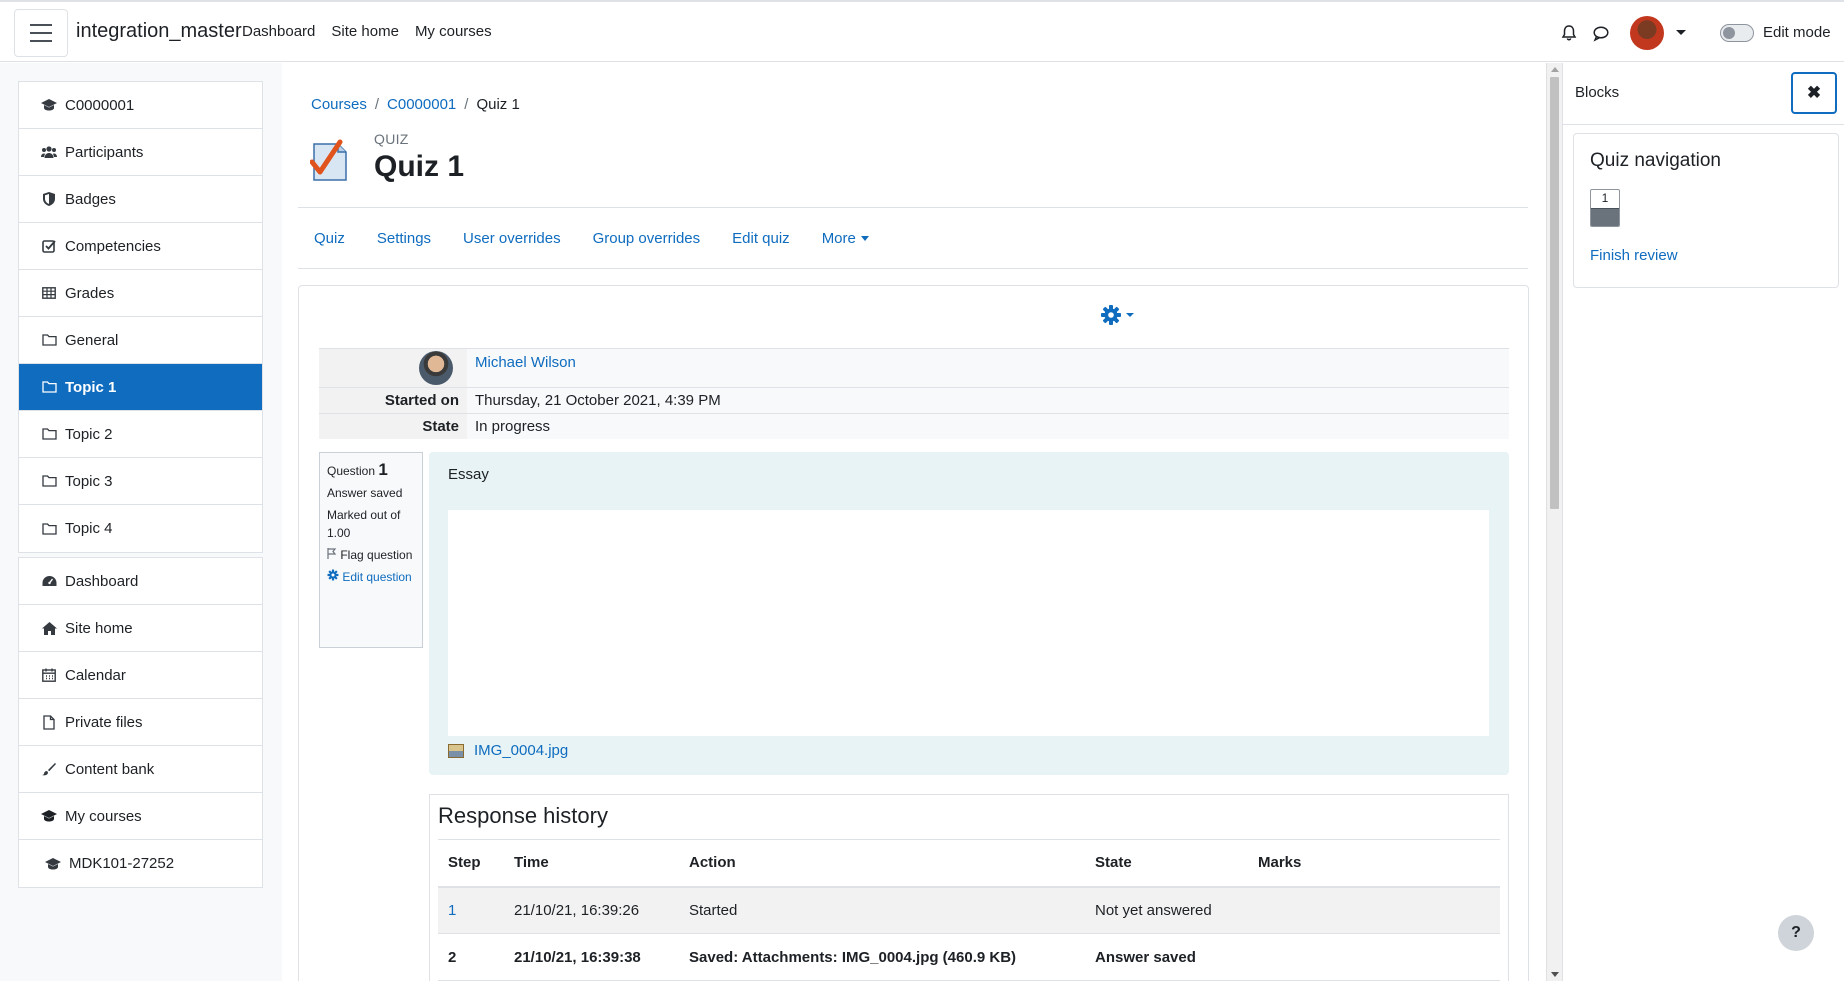 The width and height of the screenshot is (1844, 981). I want to click on chat-icon, so click(1601, 33).